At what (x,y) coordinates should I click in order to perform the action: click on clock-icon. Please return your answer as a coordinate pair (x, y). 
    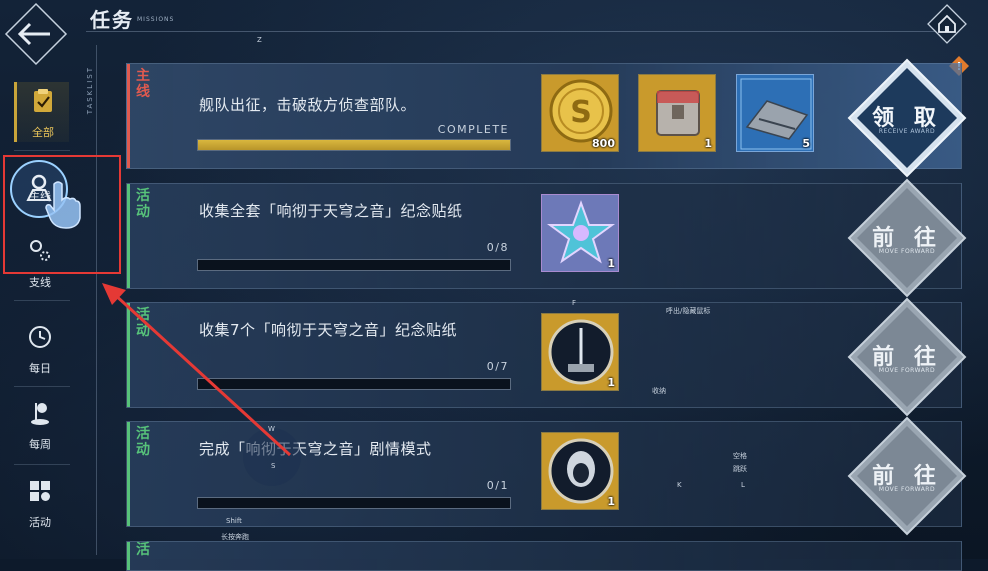
    Looking at the image, I should click on (40, 337).